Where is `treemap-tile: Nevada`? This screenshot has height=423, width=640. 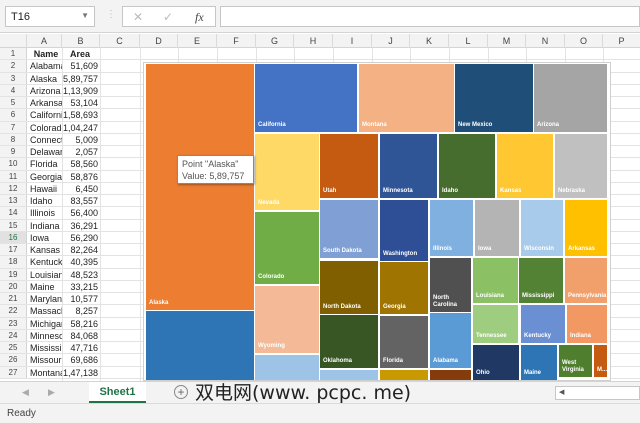 treemap-tile: Nevada is located at coordinates (287, 172).